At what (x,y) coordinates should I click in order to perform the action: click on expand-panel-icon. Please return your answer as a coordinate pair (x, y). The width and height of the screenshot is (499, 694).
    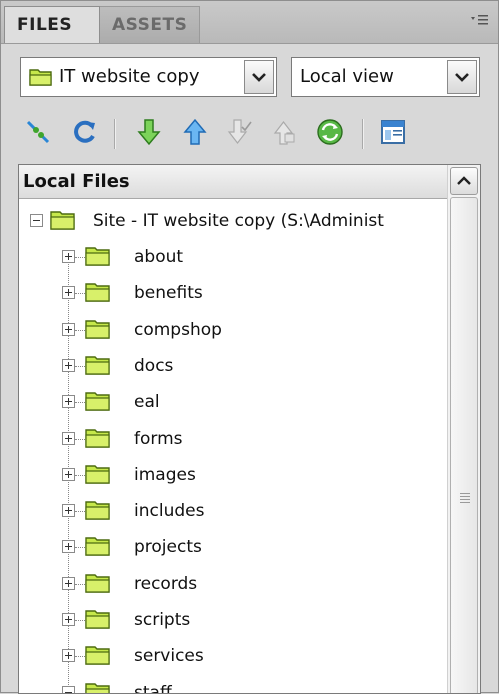
    Looking at the image, I should click on (393, 132).